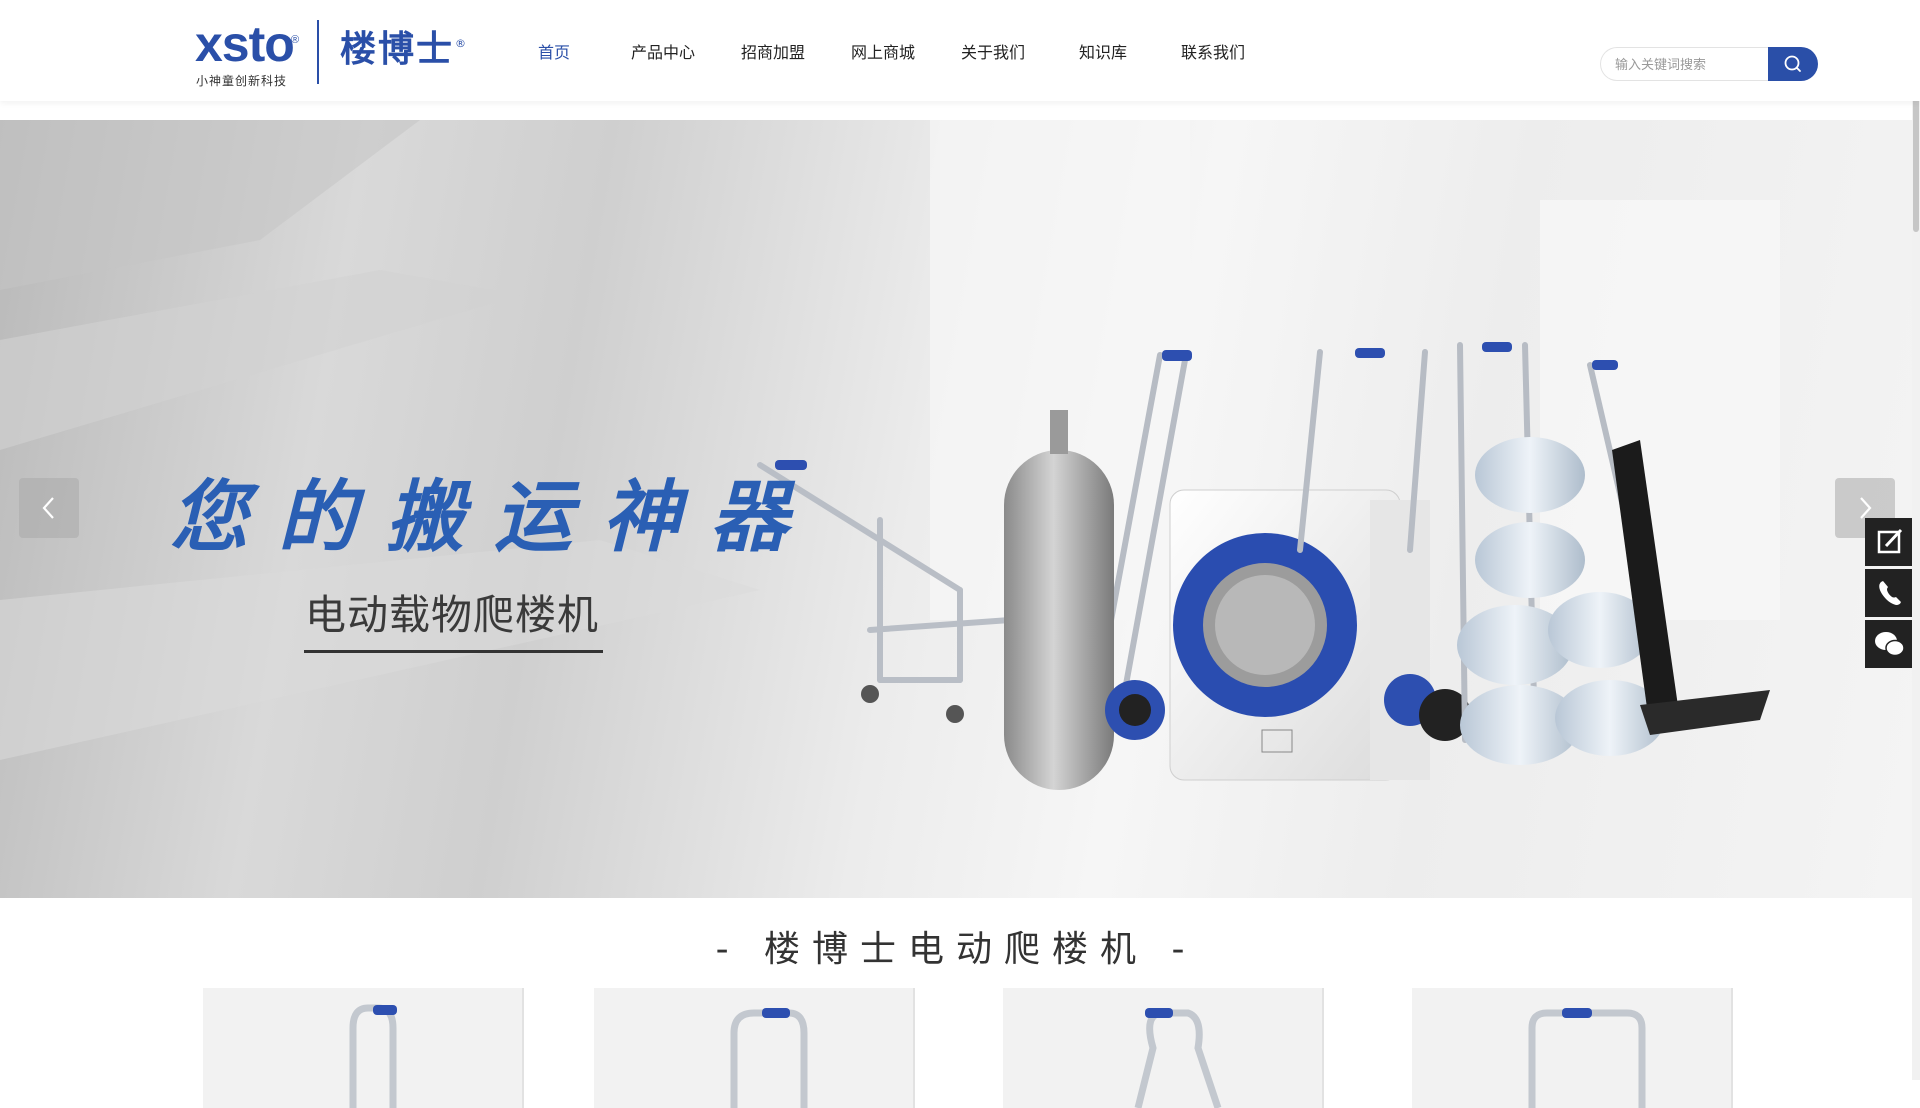 This screenshot has height=1108, width=1920. Describe the element at coordinates (247, 44) in the screenshot. I see `logo-brand-en: xsto ®` at that location.